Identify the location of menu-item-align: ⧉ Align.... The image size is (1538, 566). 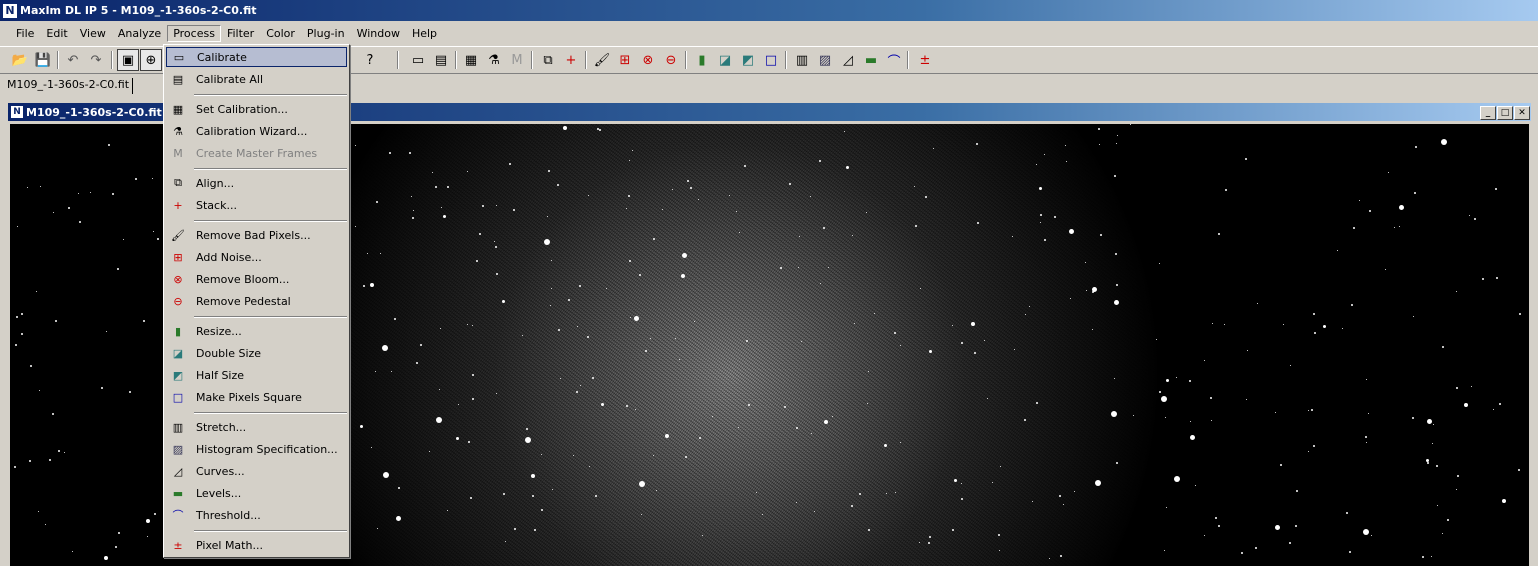
(256, 183).